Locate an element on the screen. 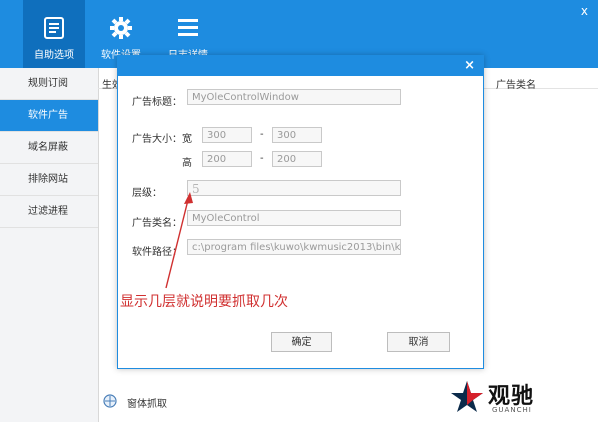  sidebar-item-software-ads: 软件广告 is located at coordinates (49, 116).